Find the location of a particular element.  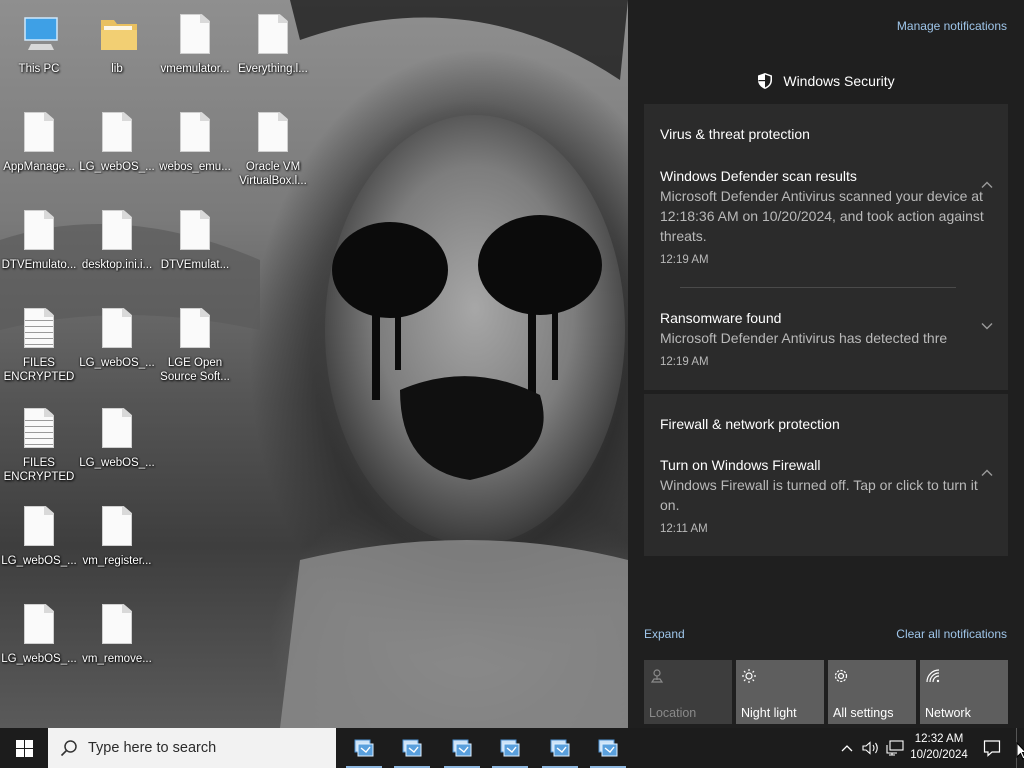

action-center-button is located at coordinates (992, 748).